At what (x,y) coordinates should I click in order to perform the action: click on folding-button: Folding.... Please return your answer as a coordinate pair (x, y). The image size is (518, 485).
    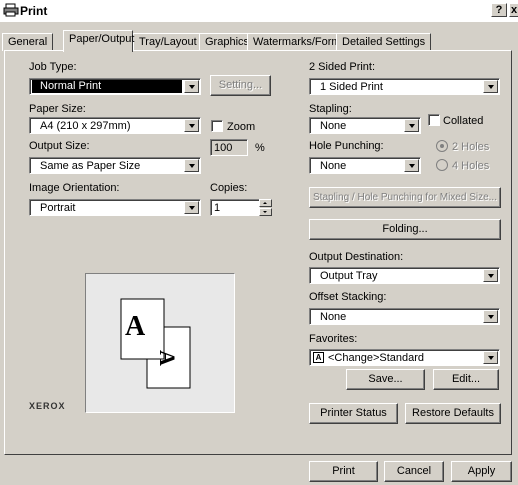
    Looking at the image, I should click on (405, 229).